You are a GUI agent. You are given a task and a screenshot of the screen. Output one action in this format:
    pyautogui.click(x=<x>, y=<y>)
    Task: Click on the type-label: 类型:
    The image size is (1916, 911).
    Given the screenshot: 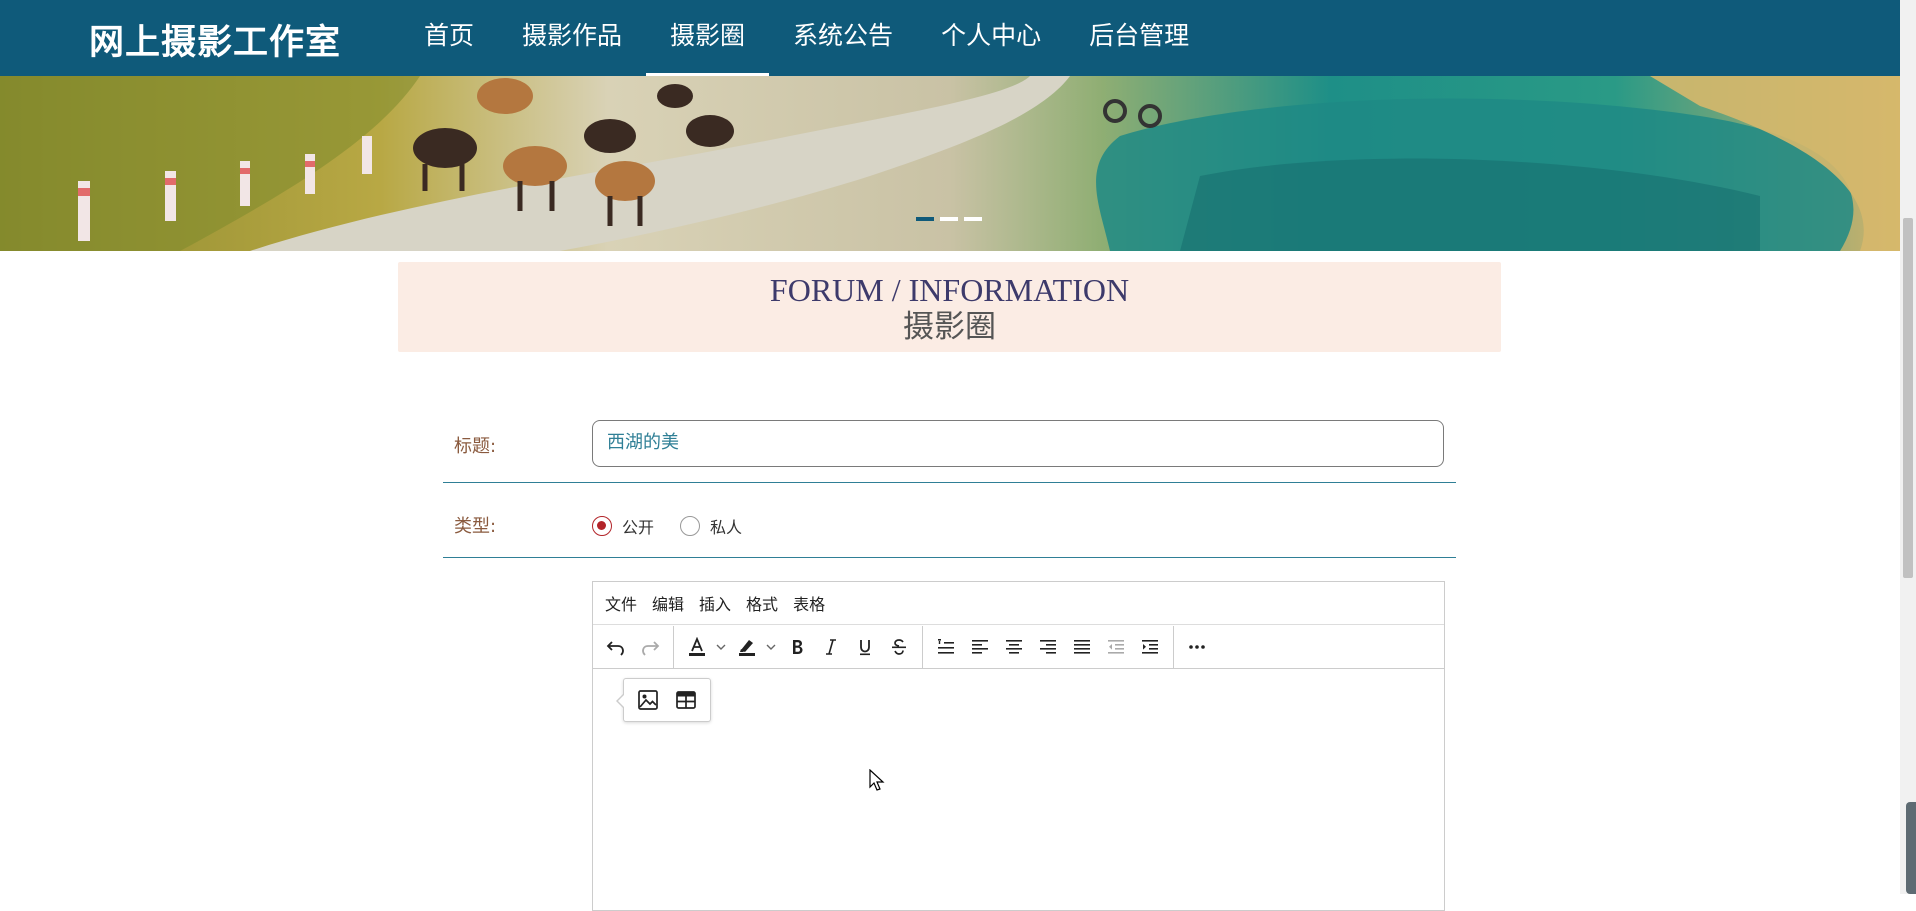 What is the action you would take?
    pyautogui.click(x=475, y=526)
    